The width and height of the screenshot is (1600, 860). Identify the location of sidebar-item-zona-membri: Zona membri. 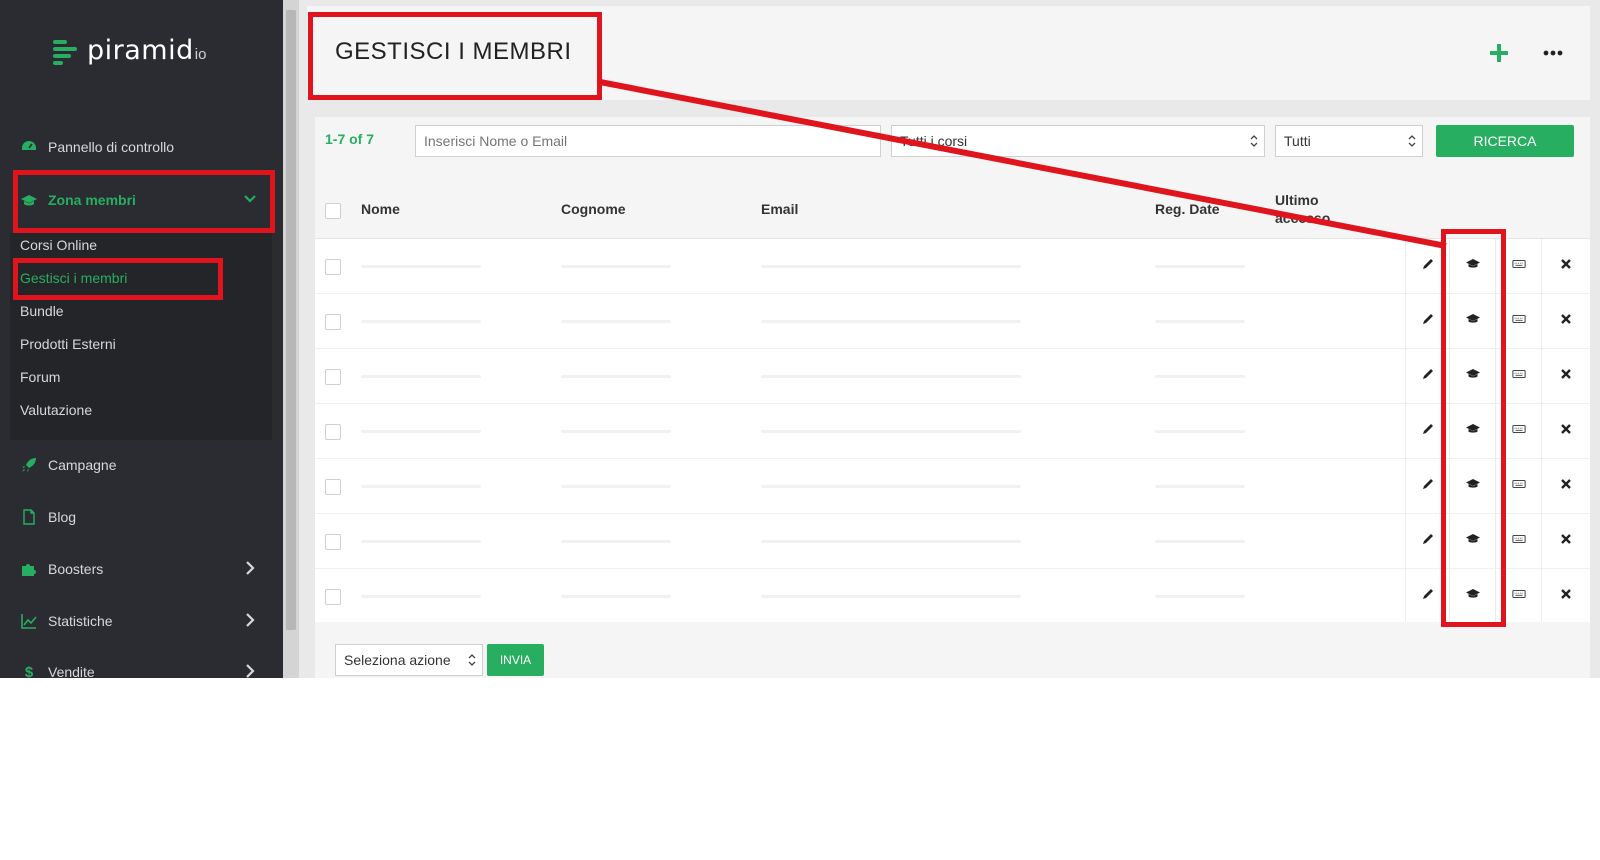
(145, 200).